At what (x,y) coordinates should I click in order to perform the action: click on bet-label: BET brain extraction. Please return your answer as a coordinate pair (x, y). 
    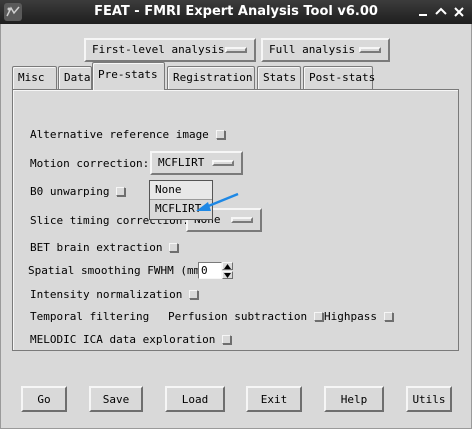
    Looking at the image, I should click on (96, 247).